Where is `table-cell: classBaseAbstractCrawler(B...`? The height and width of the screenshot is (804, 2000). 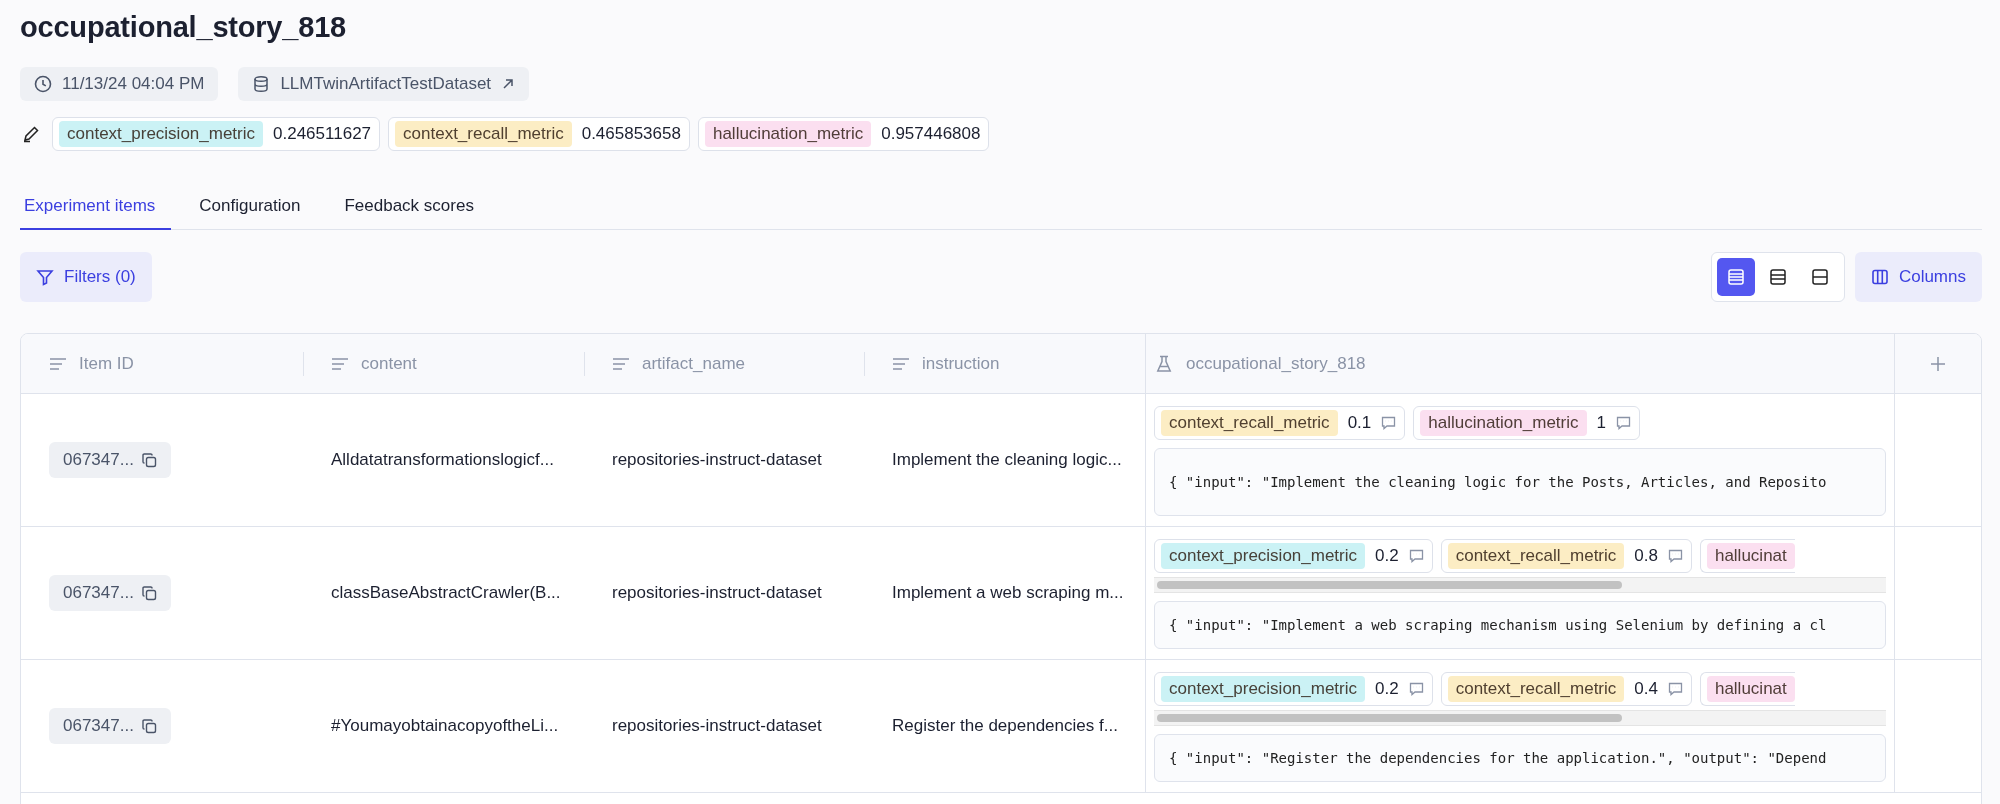 table-cell: classBaseAbstractCrawler(B... is located at coordinates (446, 593).